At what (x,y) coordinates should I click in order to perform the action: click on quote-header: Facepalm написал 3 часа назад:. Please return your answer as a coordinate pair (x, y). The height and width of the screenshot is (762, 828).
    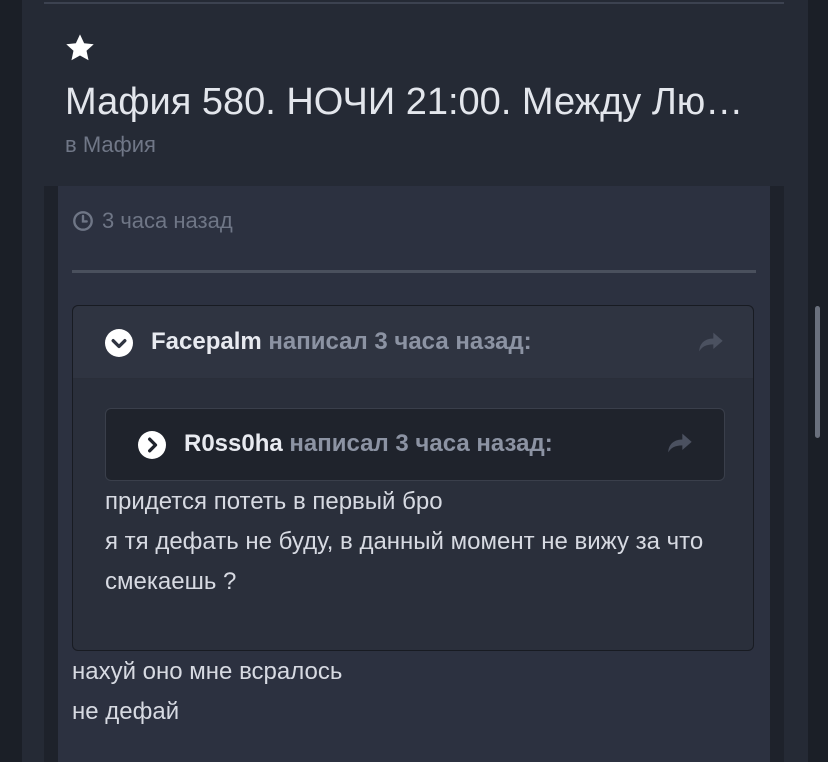
    Looking at the image, I should click on (413, 342).